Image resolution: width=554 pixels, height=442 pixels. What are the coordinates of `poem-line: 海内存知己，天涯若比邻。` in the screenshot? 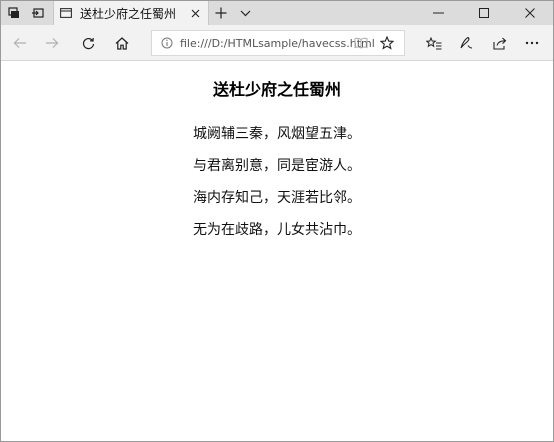 It's located at (277, 198).